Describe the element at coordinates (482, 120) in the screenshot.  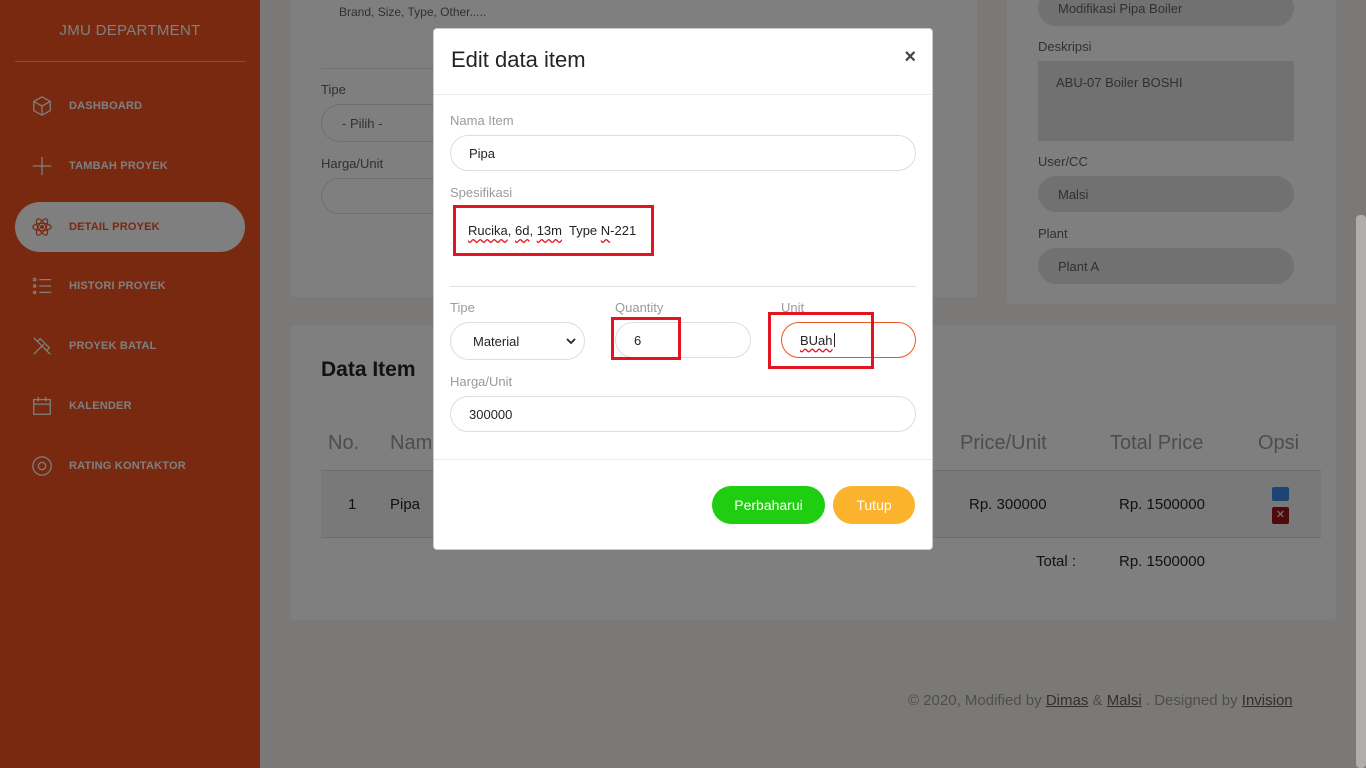
I see `nama-item-label: Nama Item` at that location.